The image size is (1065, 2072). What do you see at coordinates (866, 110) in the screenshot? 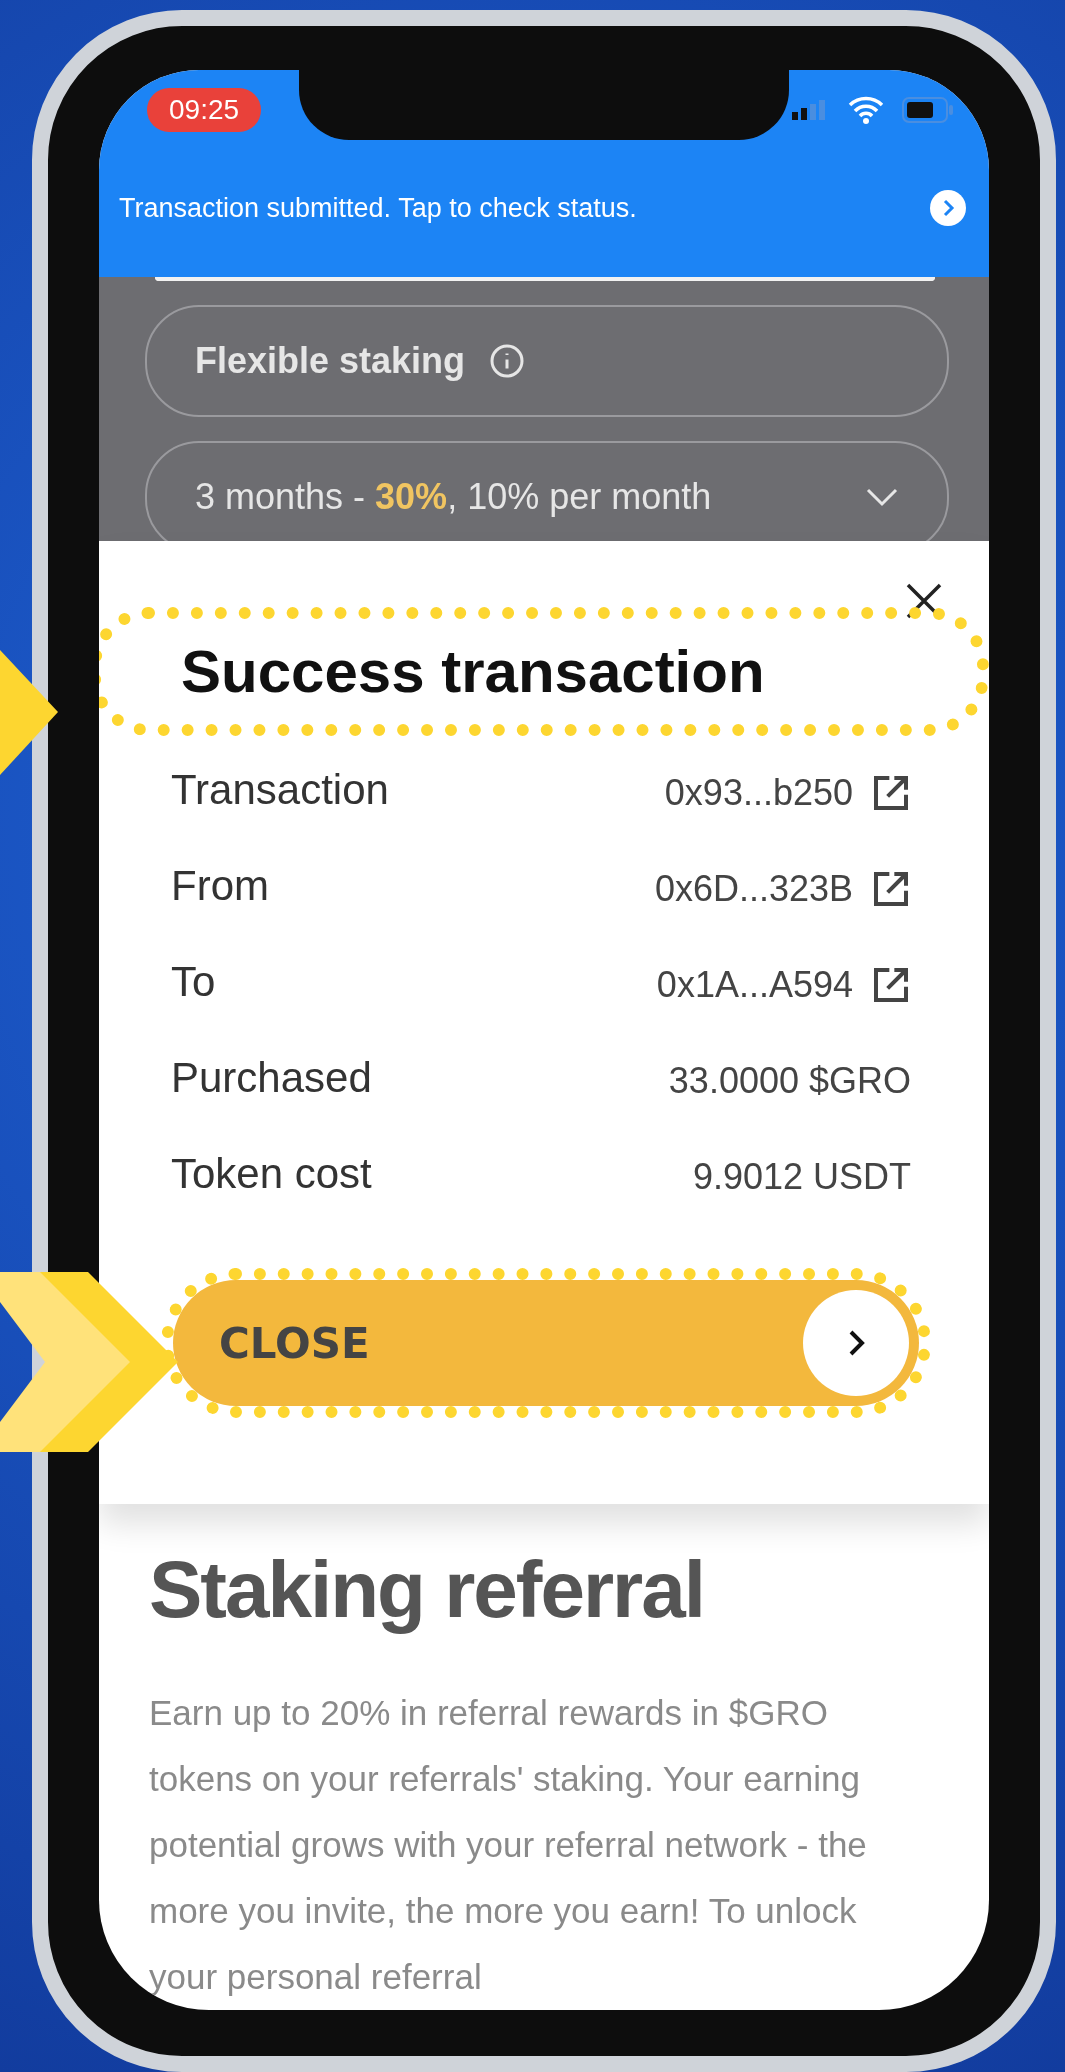
I see `wifi-icon` at bounding box center [866, 110].